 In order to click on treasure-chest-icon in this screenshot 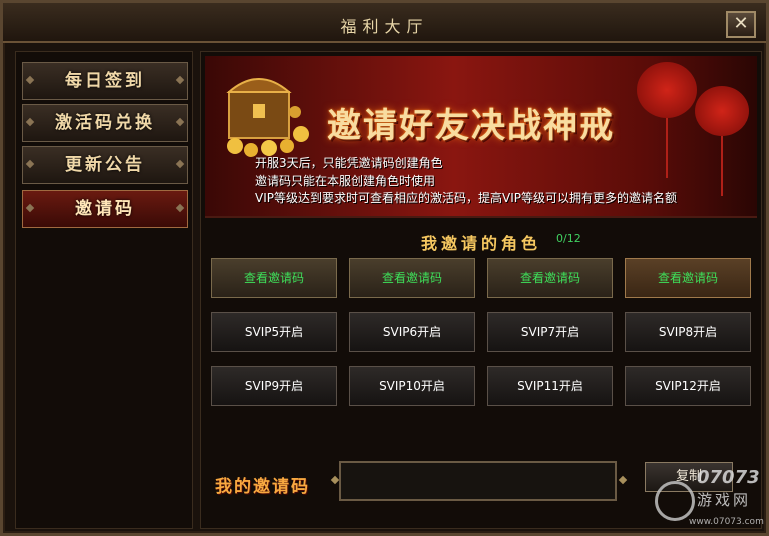, I will do `click(267, 117)`.